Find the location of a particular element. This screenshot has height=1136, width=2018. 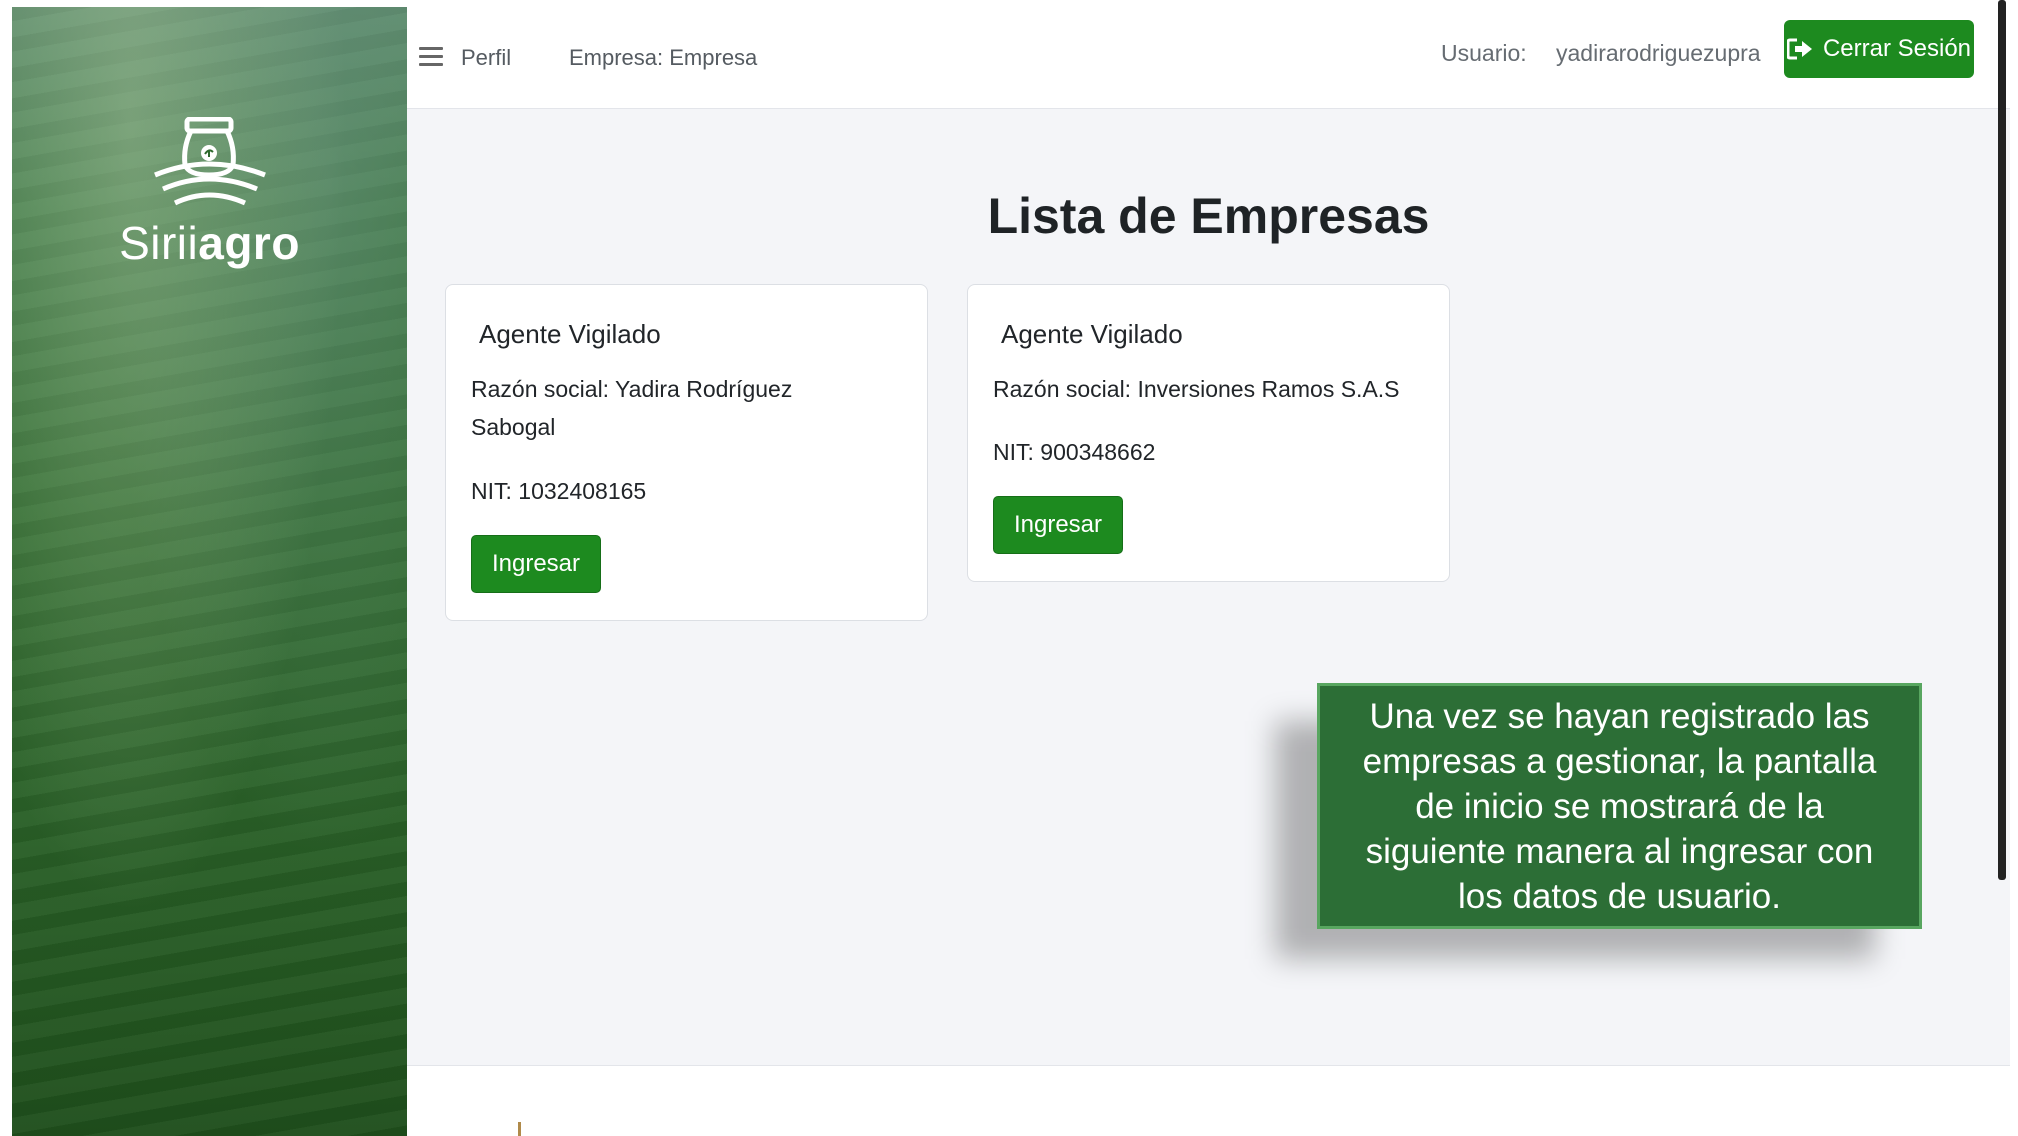

brand-logo: Siriiagro is located at coordinates (209, 193).